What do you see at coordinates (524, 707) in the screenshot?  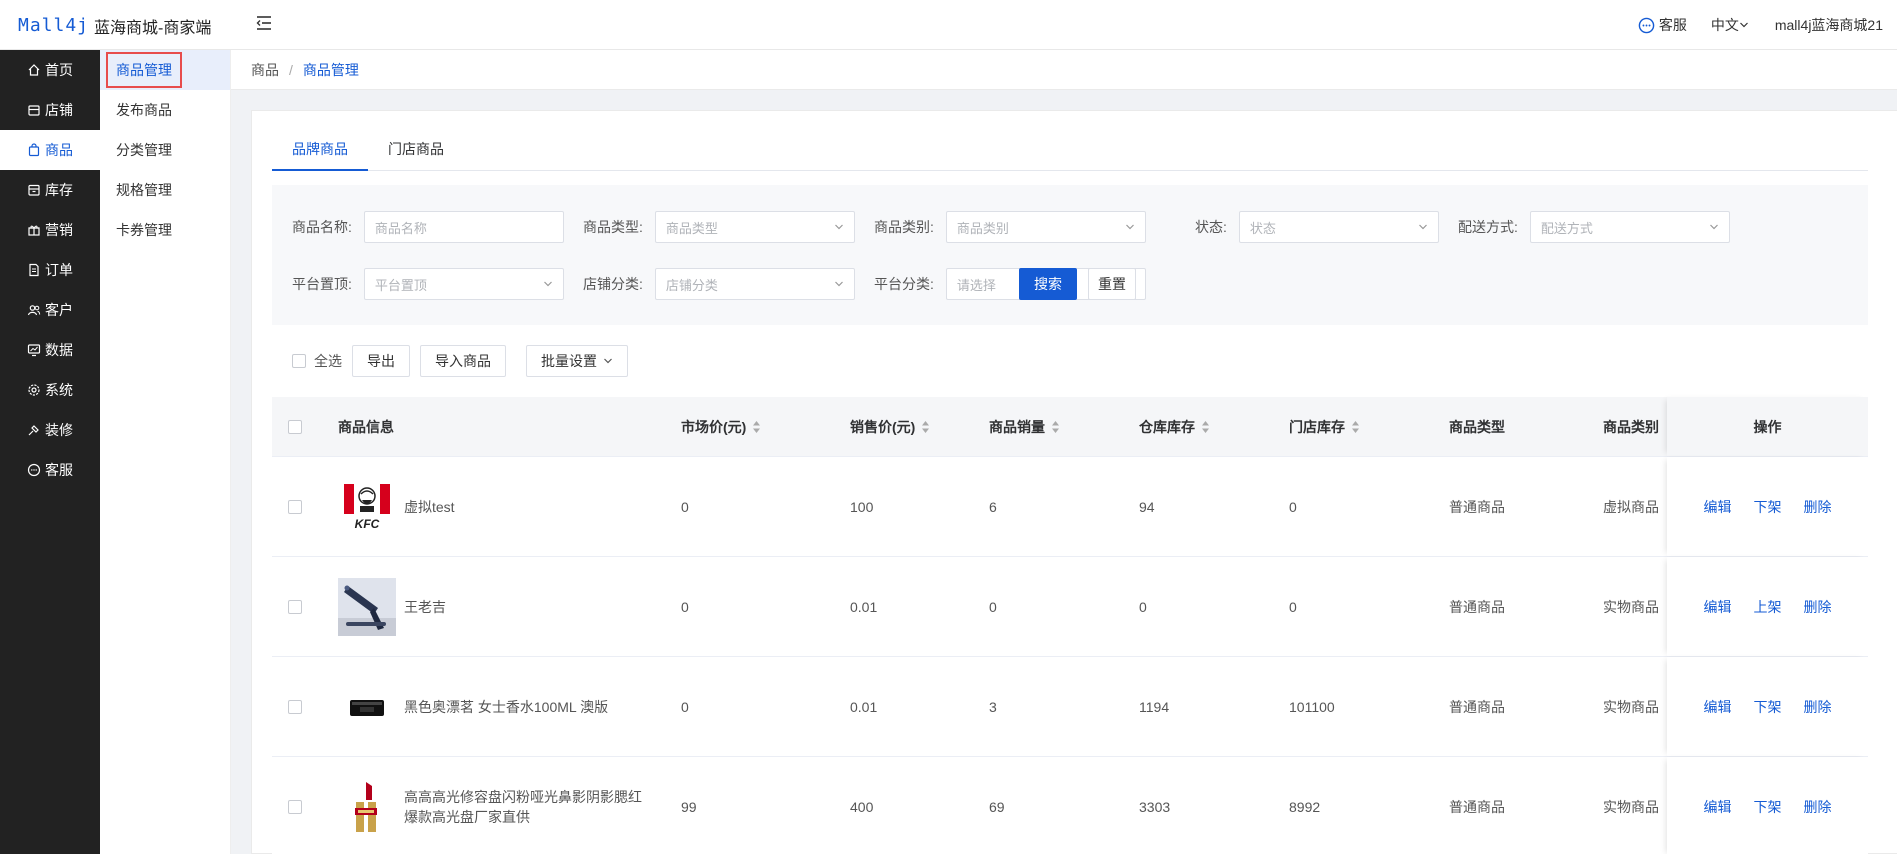 I see `product-name: 黑色奥漂茗 女士香水100ML 澳版` at bounding box center [524, 707].